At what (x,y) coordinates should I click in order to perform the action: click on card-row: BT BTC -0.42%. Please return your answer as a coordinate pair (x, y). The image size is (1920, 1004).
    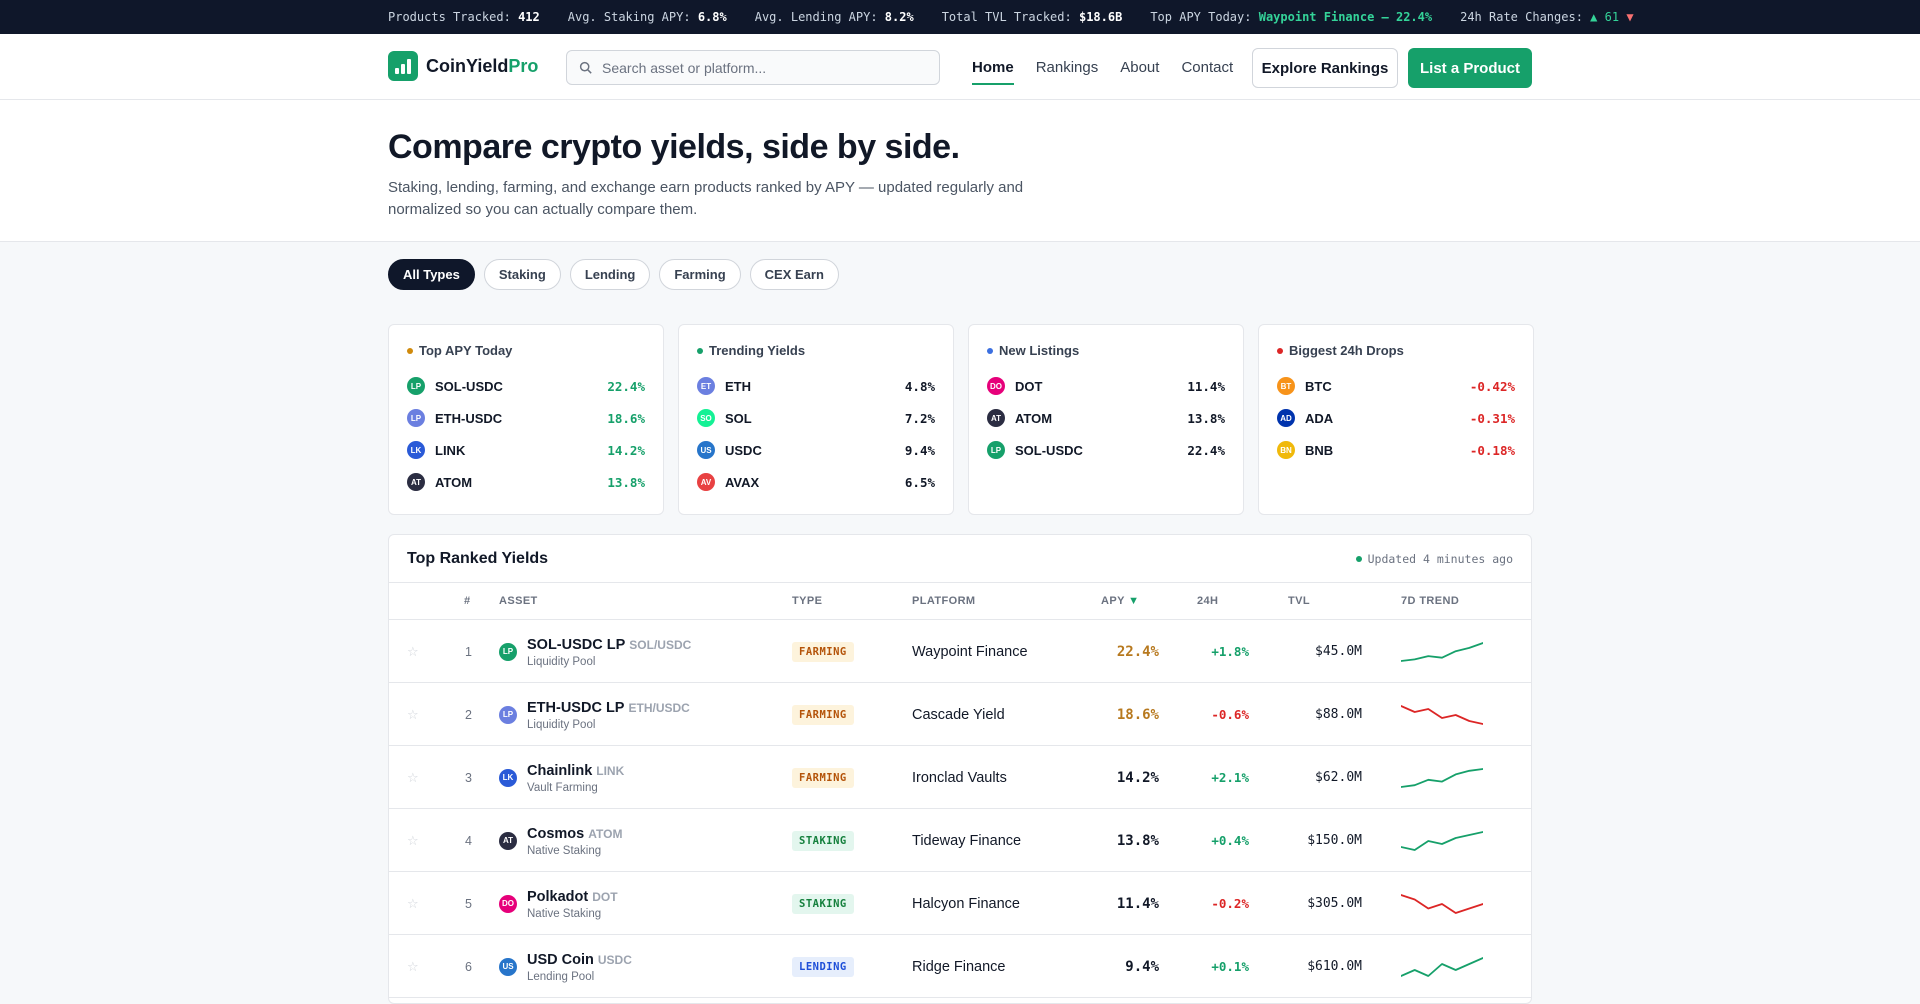
    Looking at the image, I should click on (1396, 386).